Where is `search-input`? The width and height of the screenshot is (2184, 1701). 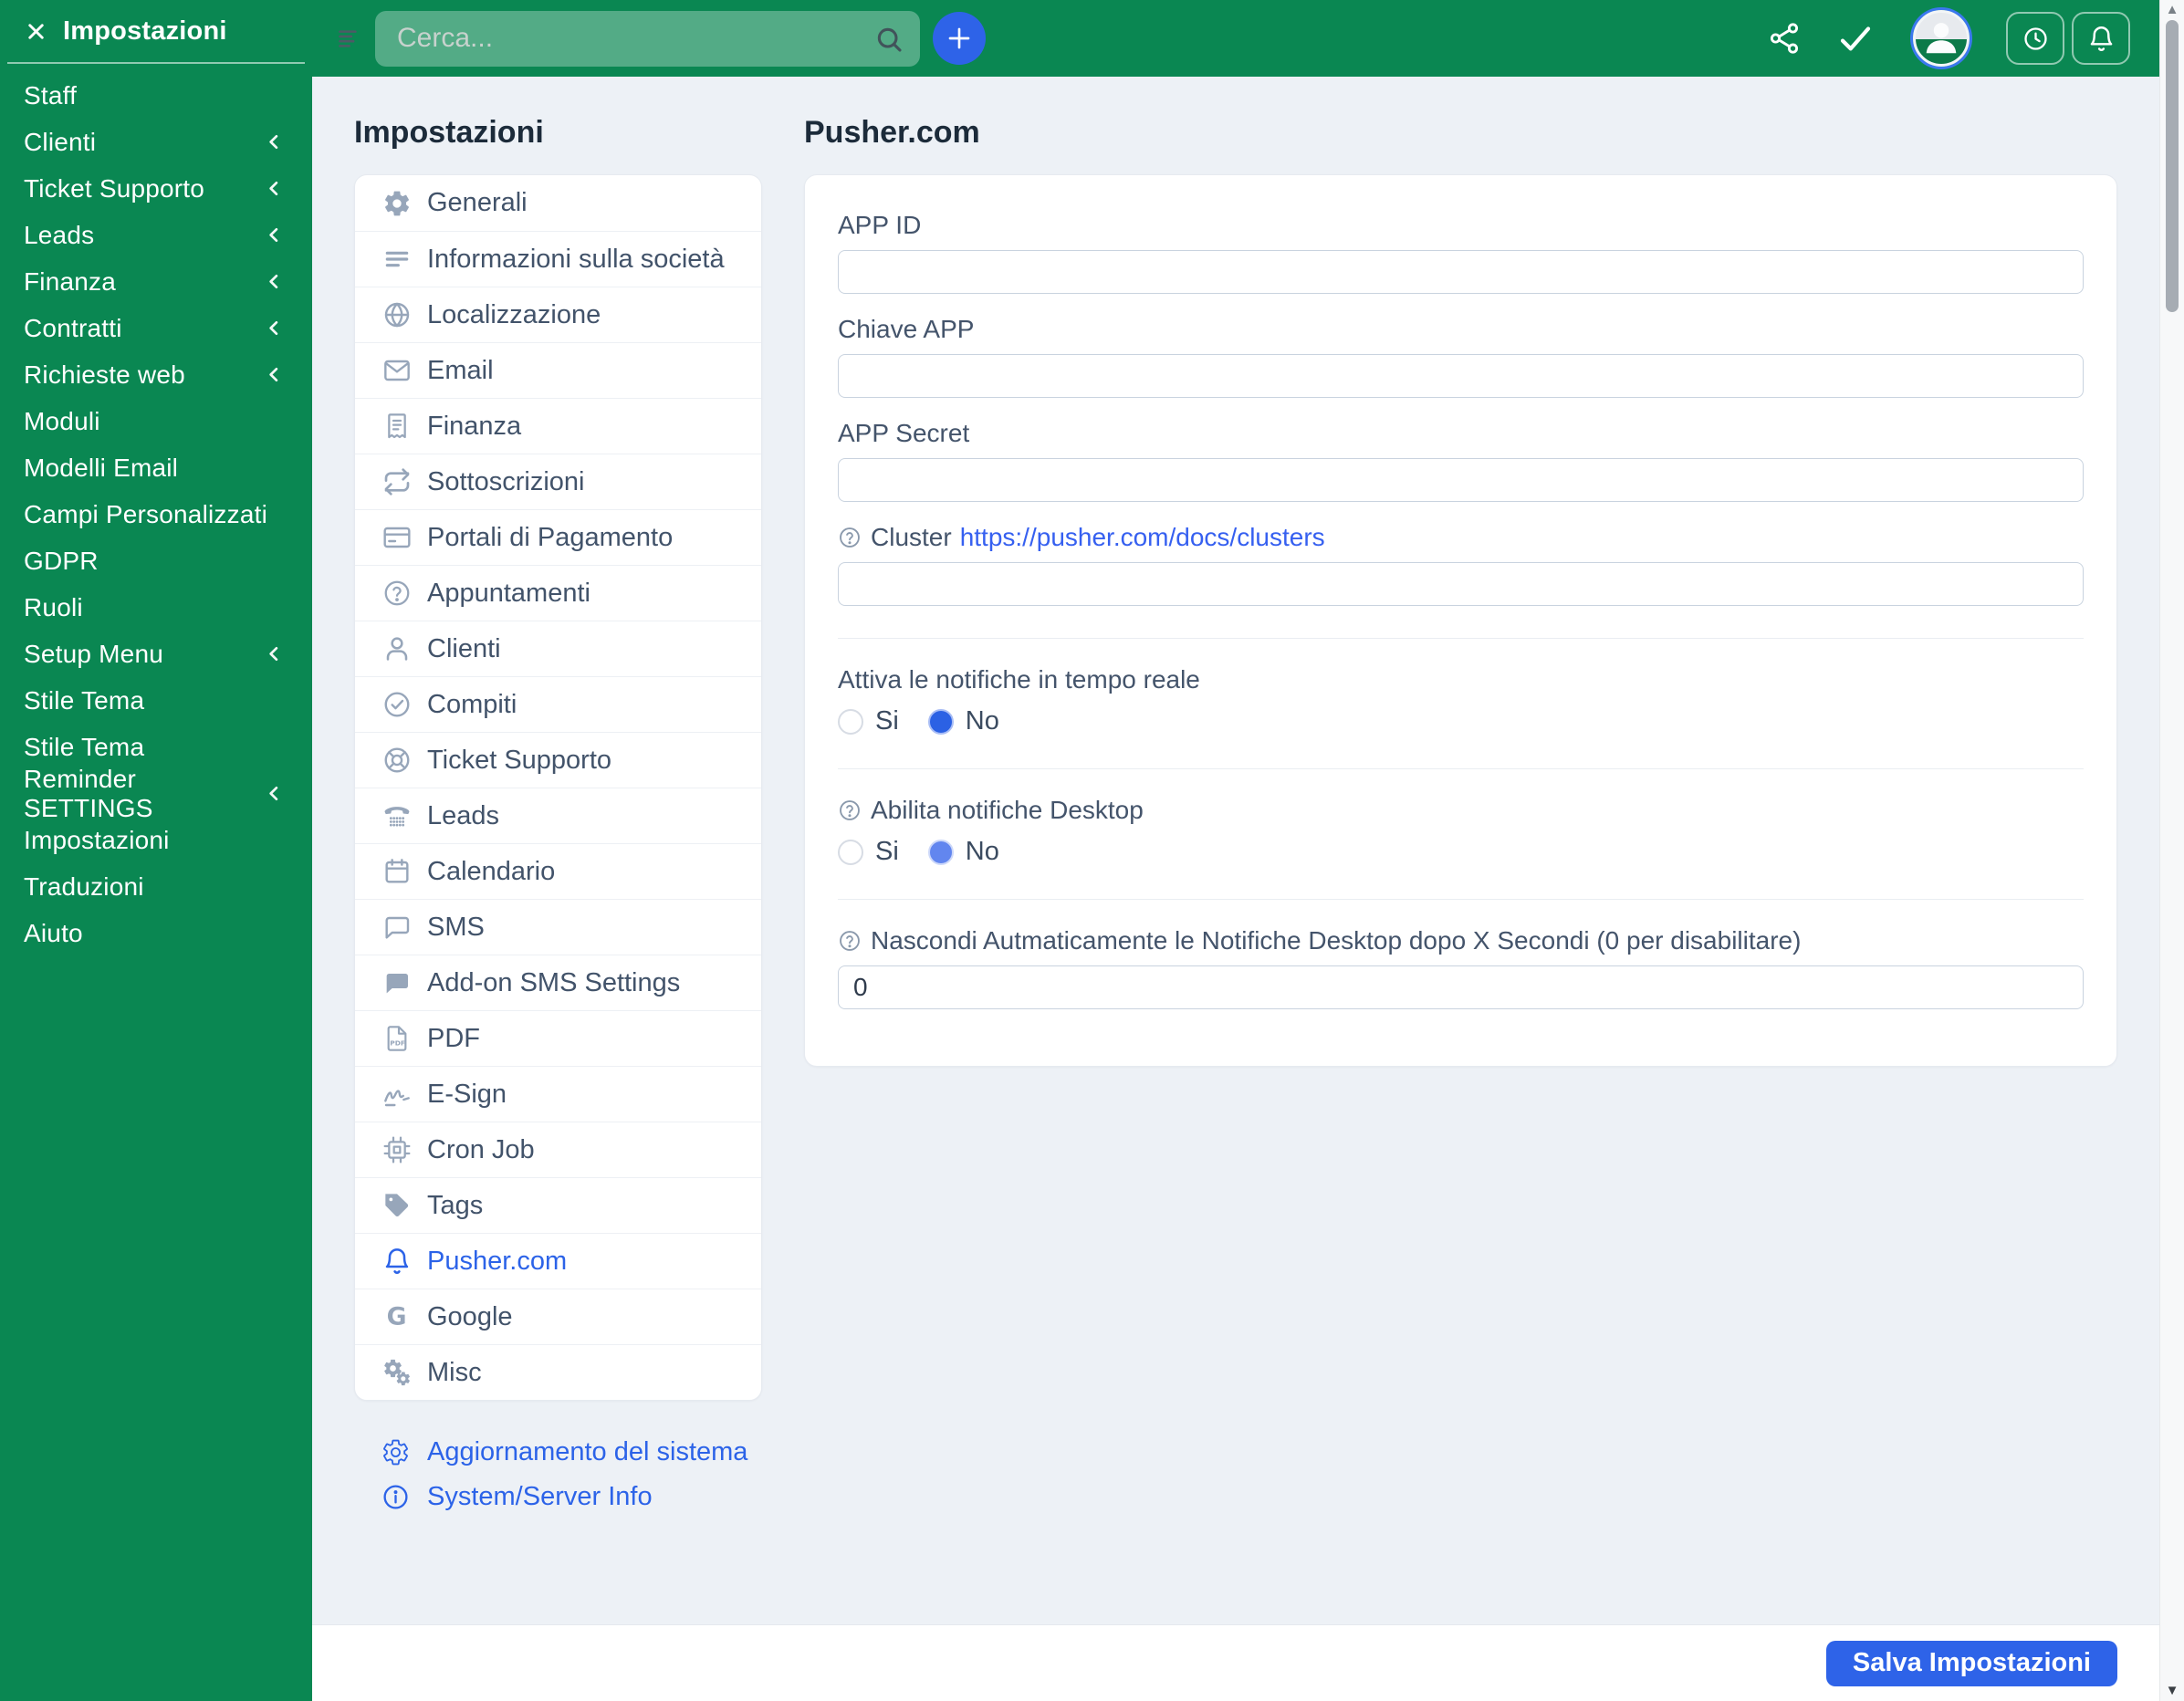 search-input is located at coordinates (648, 39).